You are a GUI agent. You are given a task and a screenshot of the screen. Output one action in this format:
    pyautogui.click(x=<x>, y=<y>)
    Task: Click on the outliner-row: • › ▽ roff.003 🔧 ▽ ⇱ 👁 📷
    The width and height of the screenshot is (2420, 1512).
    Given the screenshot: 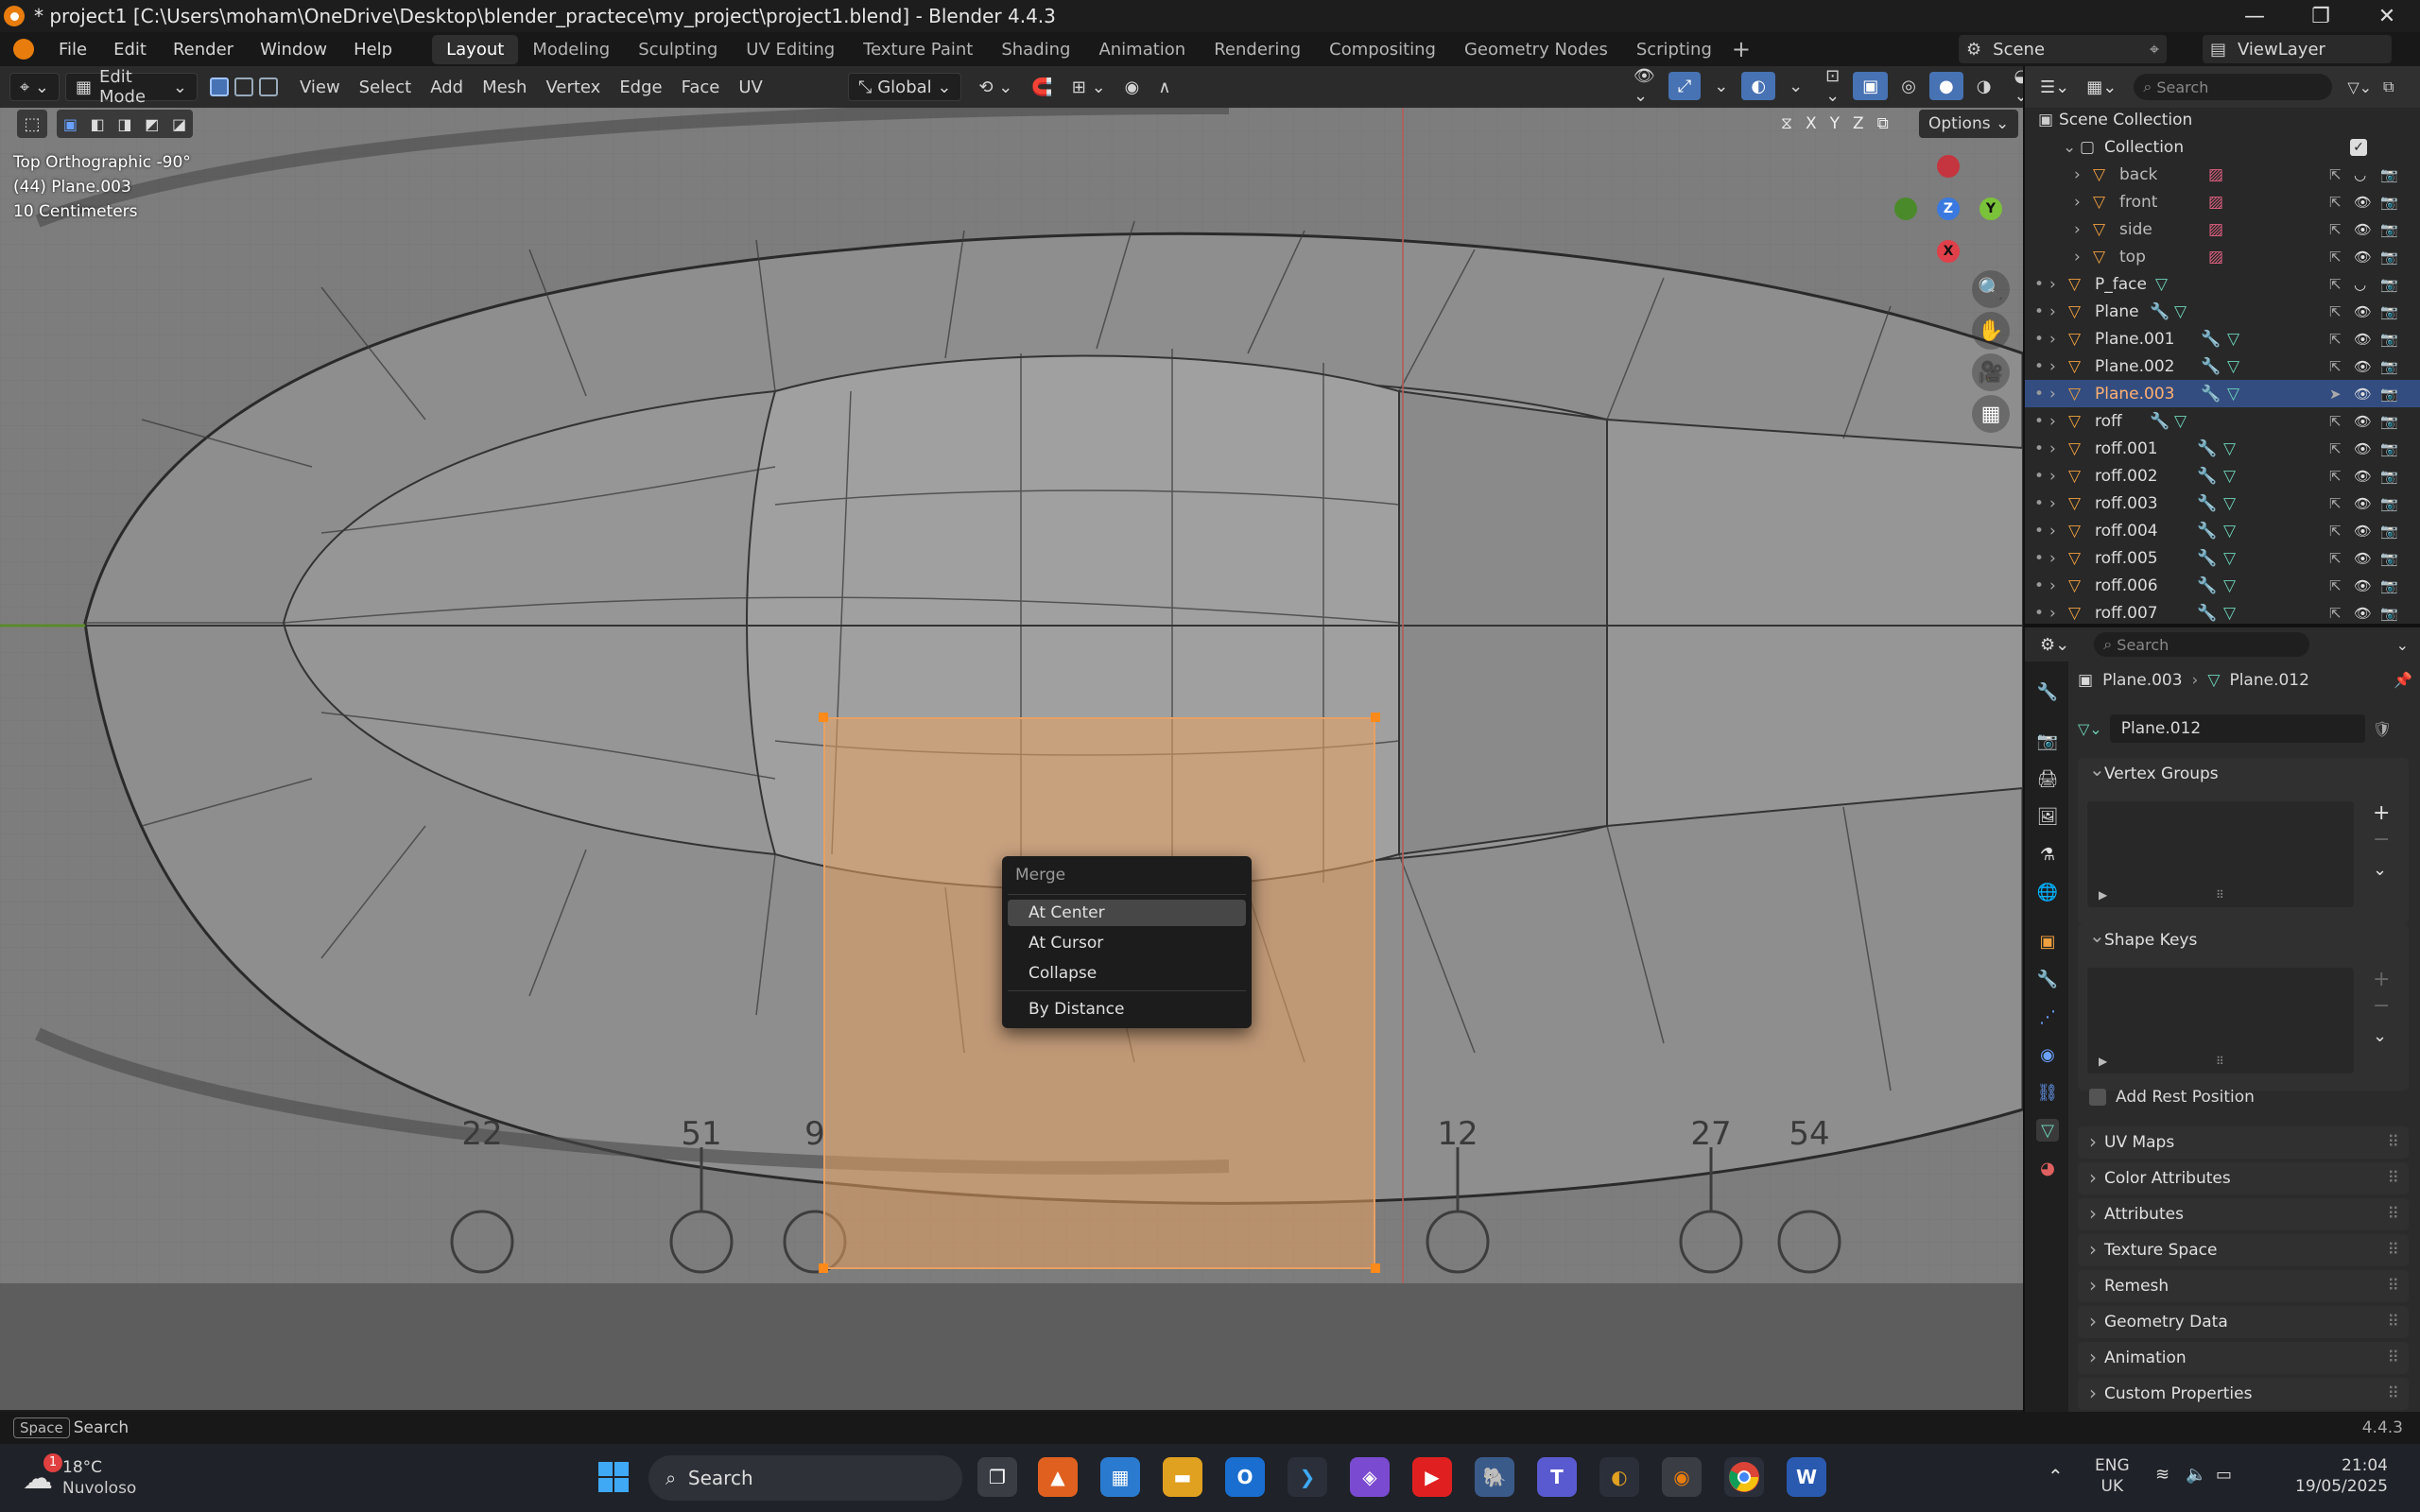 What is the action you would take?
    pyautogui.click(x=2222, y=503)
    